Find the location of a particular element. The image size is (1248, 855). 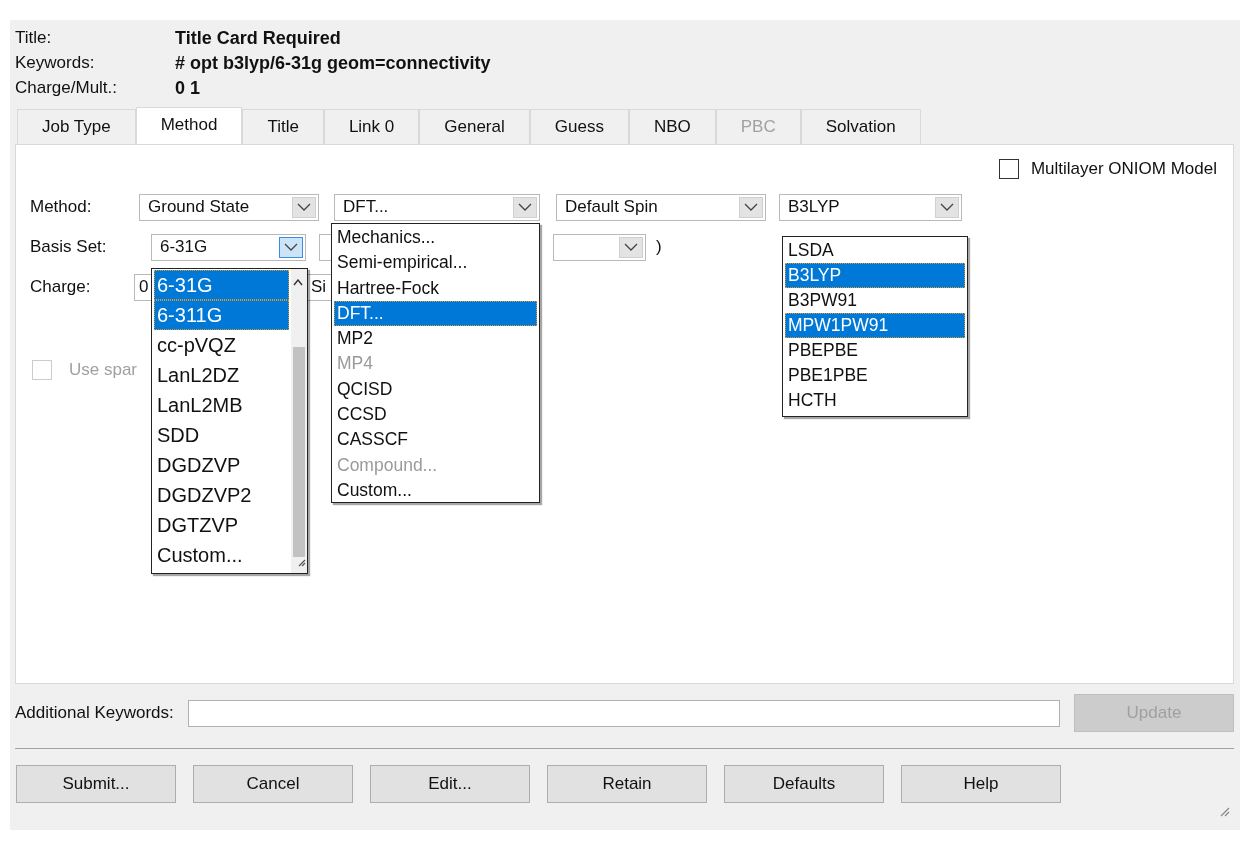

checkbox is located at coordinates (1008, 169).